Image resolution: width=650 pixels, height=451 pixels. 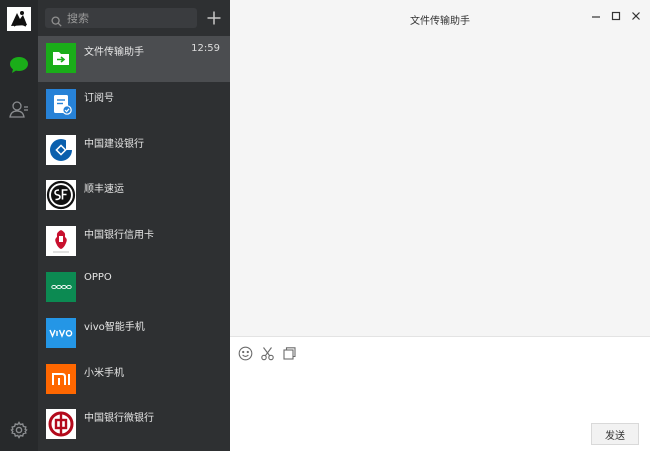 I want to click on window-controls, so click(x=616, y=16).